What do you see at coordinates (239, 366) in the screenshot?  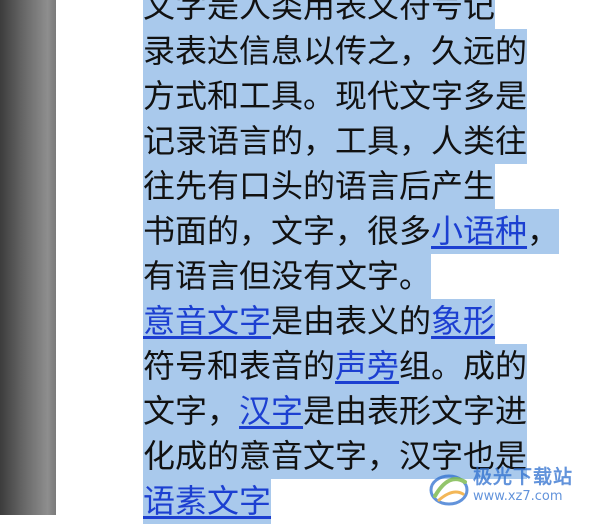 I see `text-run: 符号和表音的` at bounding box center [239, 366].